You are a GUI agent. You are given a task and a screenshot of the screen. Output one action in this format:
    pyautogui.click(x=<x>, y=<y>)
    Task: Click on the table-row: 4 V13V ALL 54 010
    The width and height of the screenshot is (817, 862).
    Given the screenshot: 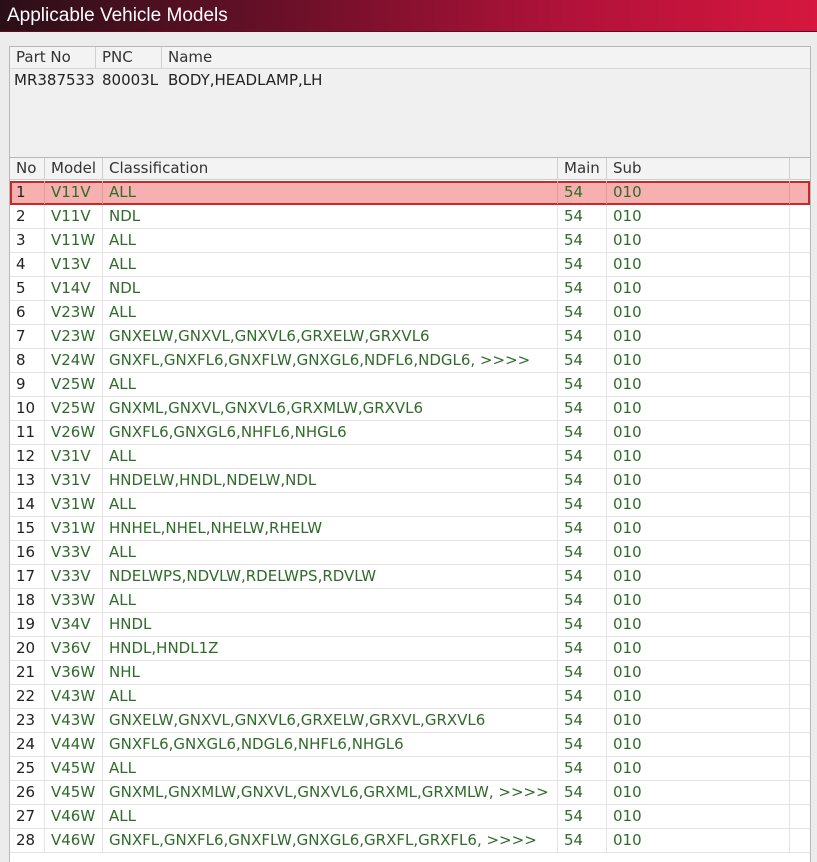 What is the action you would take?
    pyautogui.click(x=410, y=265)
    